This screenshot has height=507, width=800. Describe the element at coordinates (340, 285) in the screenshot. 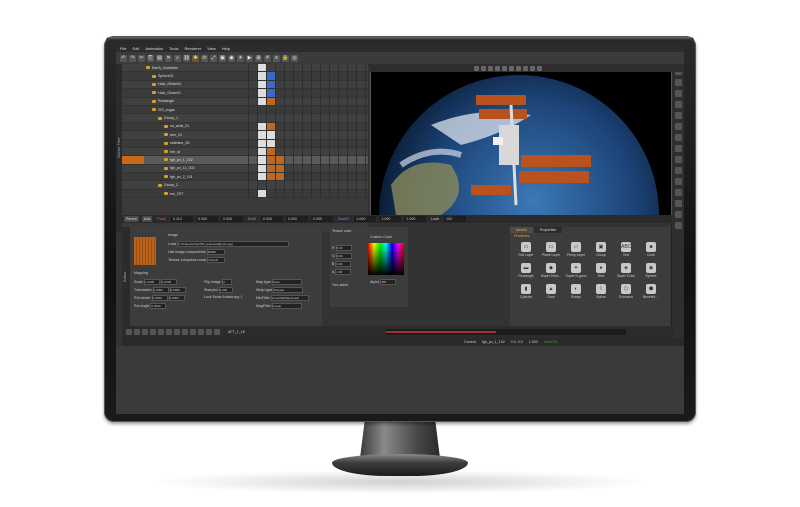

I see `two-sided-checkbox: Two sided` at that location.